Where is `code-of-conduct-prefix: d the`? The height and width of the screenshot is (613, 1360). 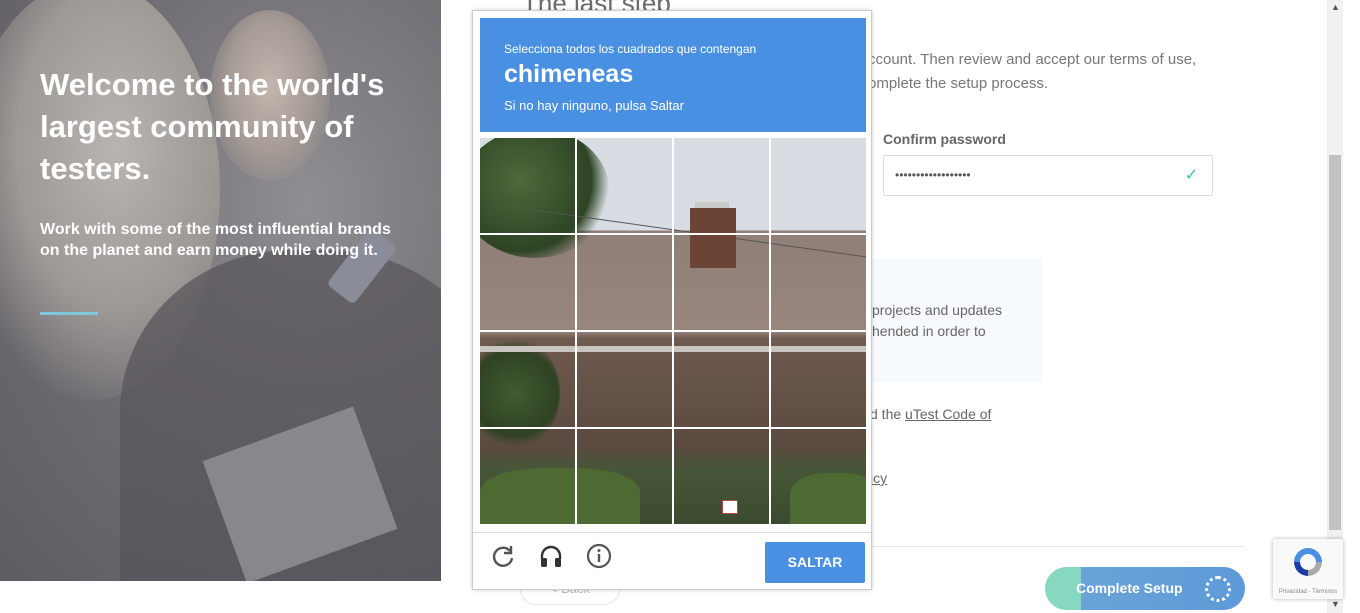
code-of-conduct-prefix: d the is located at coordinates (888, 414).